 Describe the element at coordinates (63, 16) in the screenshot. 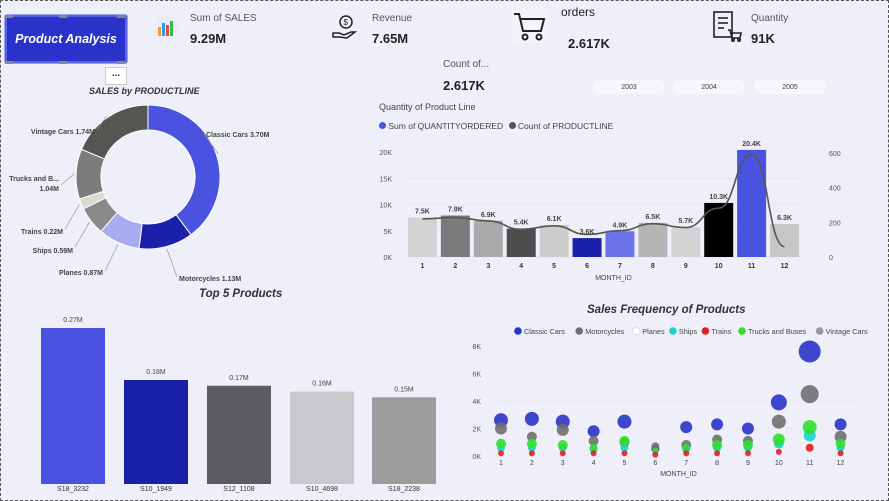

I see `resize-handle-tm` at that location.